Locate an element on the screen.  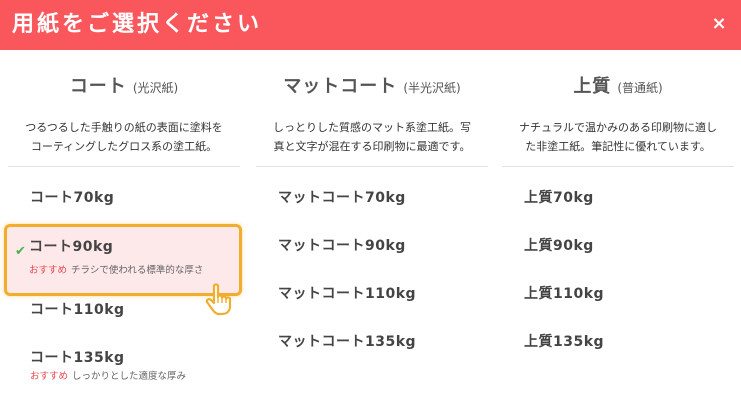
check-icon: ✔ is located at coordinates (20, 251).